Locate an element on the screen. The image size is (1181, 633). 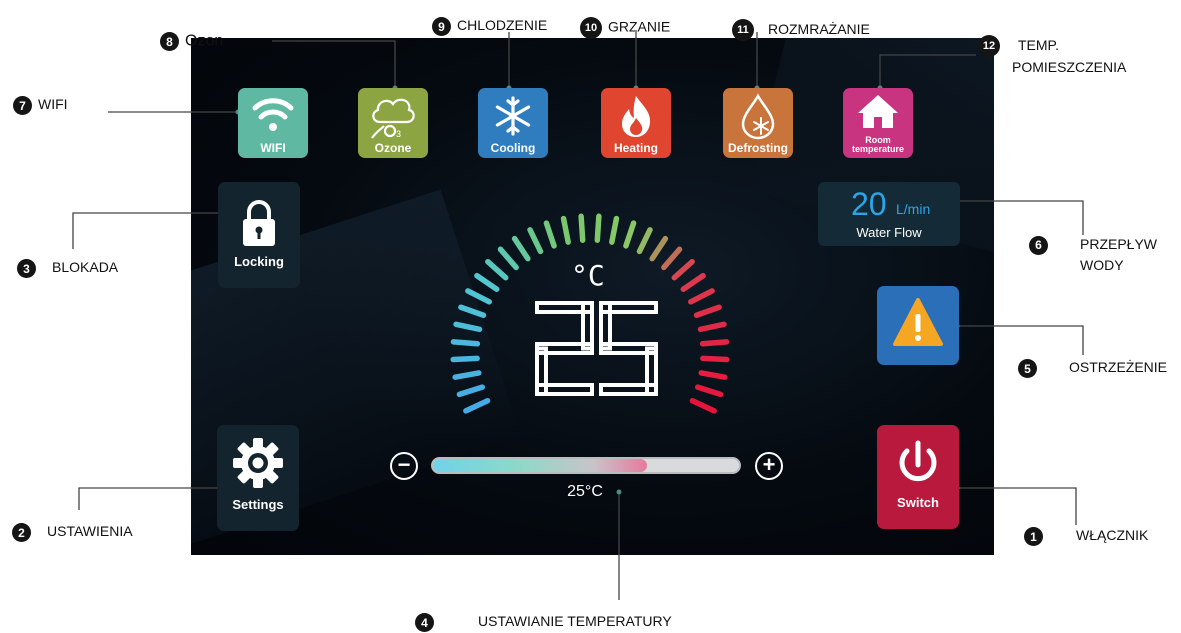
wifi-icon is located at coordinates (273, 114).